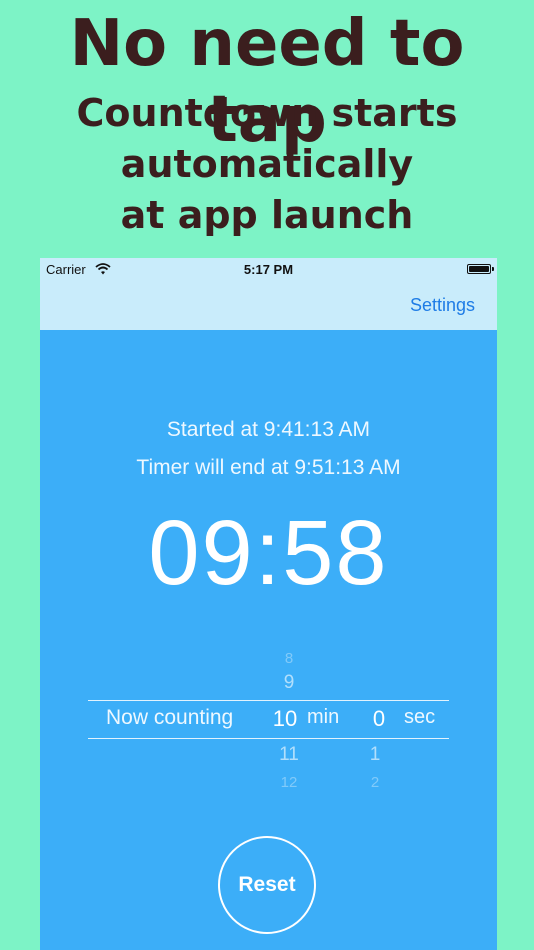  Describe the element at coordinates (375, 782) in the screenshot. I see `seconds-option: 2` at that location.